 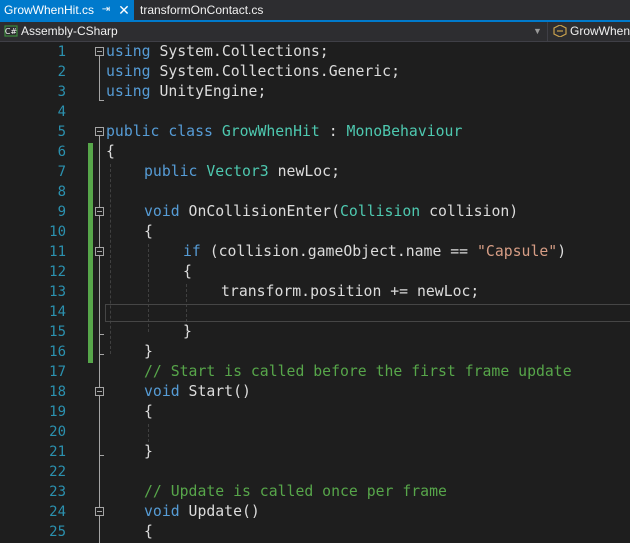 I want to click on line-number: 2, so click(x=61, y=72).